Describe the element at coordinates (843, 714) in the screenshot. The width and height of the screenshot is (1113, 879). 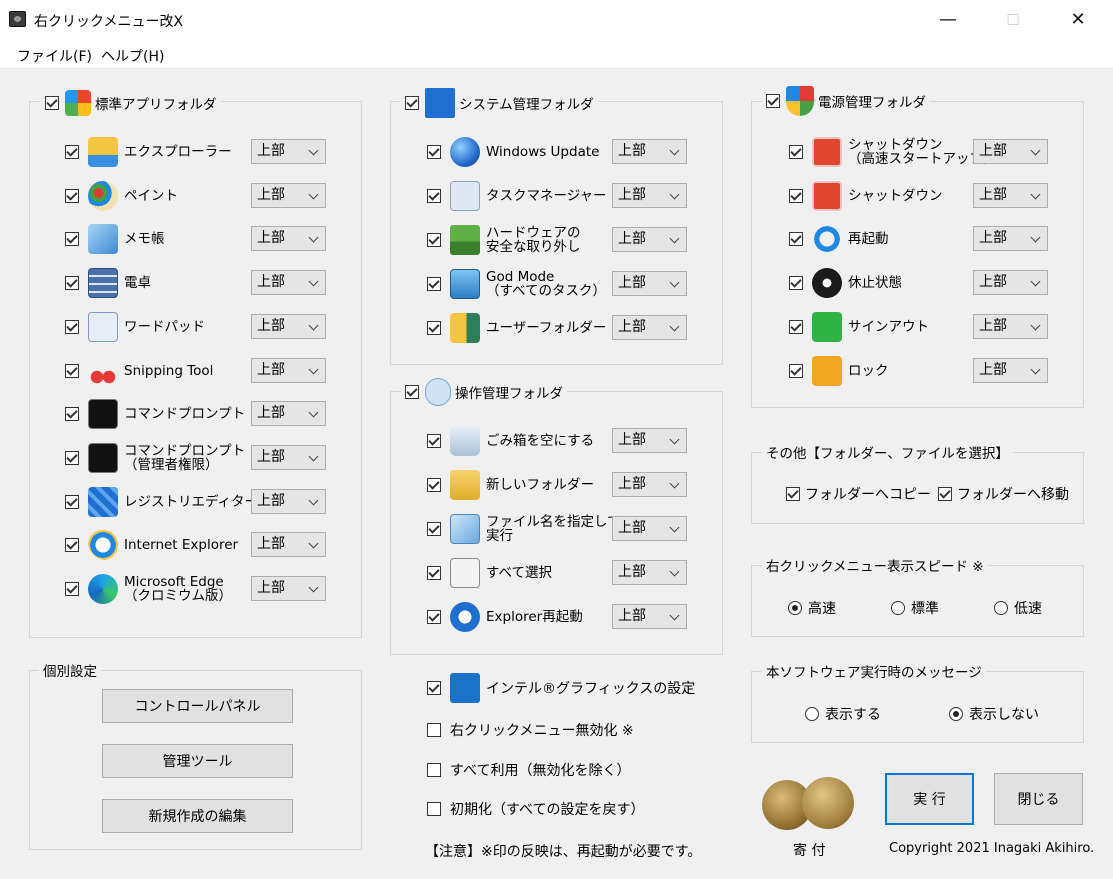
I see `message-show-option: 表示する` at that location.